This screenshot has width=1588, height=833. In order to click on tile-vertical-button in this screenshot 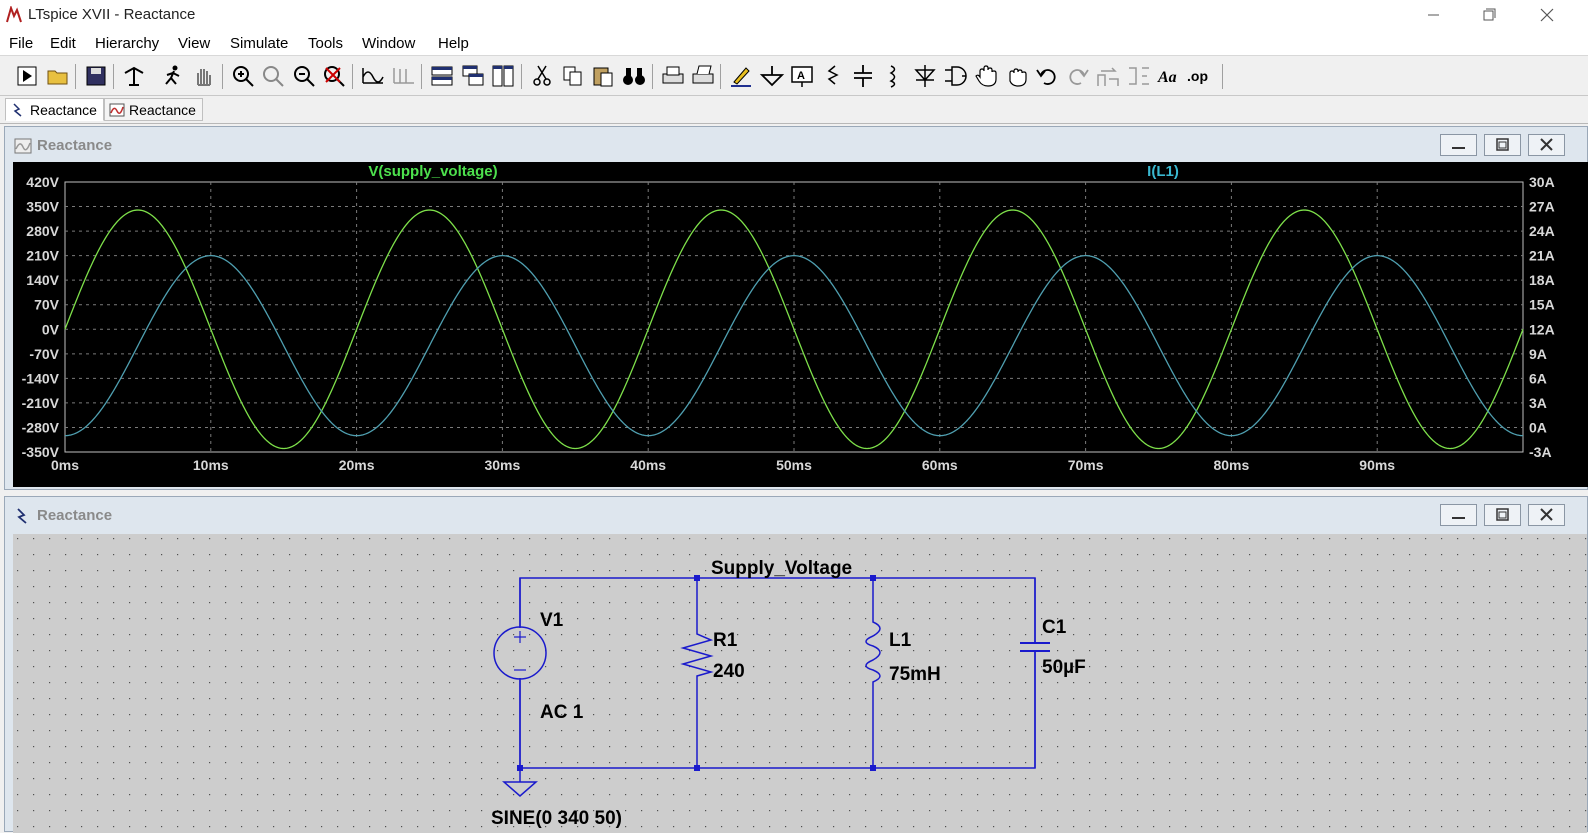, I will do `click(503, 76)`.